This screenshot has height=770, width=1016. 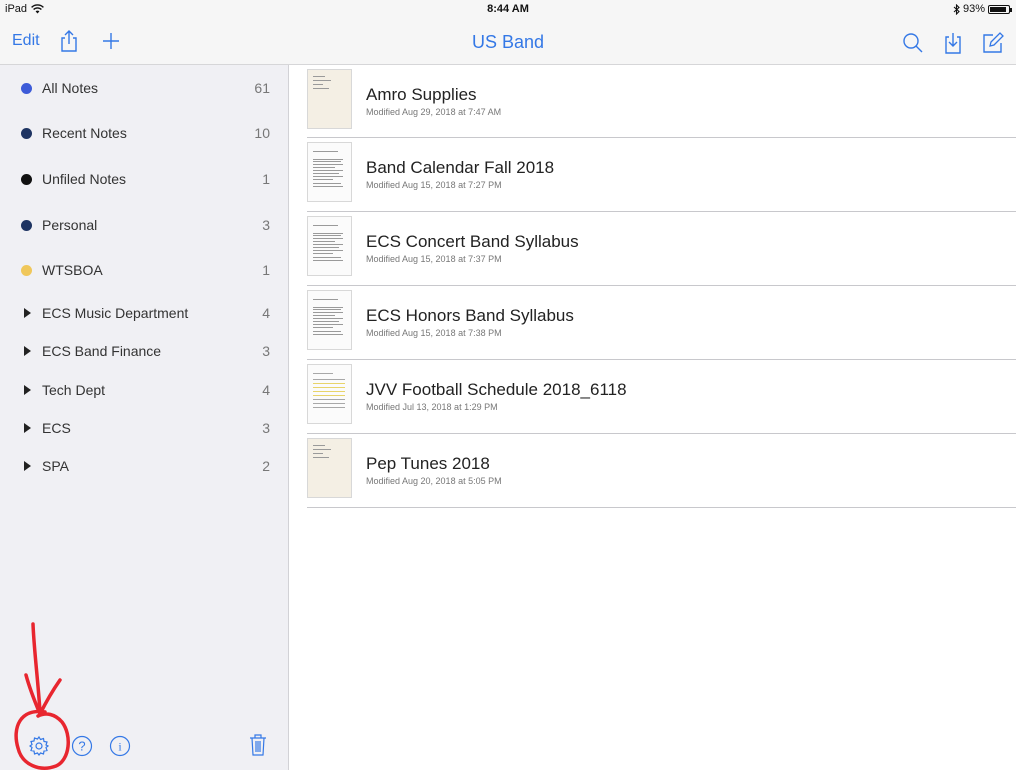 What do you see at coordinates (144, 390) in the screenshot?
I see `sidebar-item-tech-dept: Tech Dept 4` at bounding box center [144, 390].